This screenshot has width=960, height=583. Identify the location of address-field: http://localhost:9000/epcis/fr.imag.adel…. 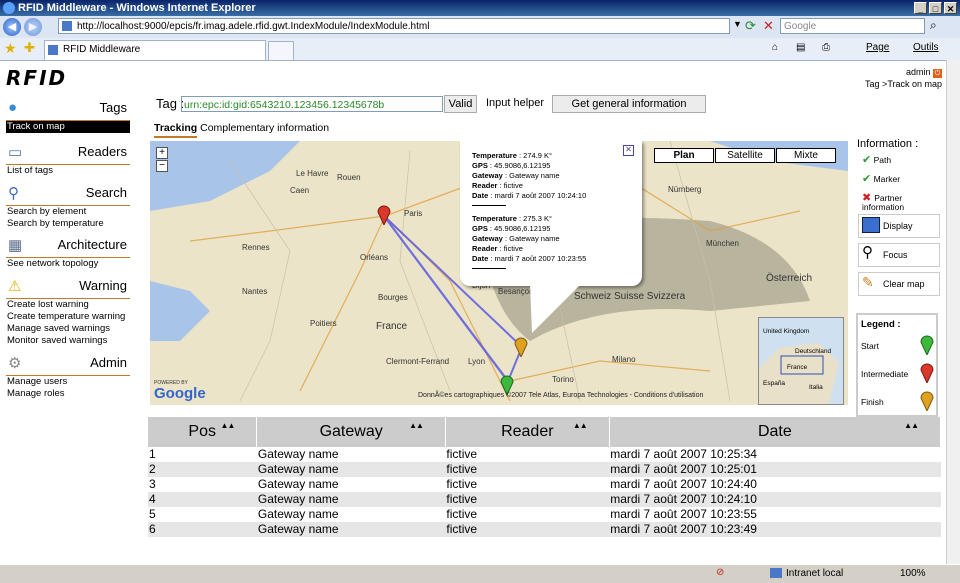
(394, 26).